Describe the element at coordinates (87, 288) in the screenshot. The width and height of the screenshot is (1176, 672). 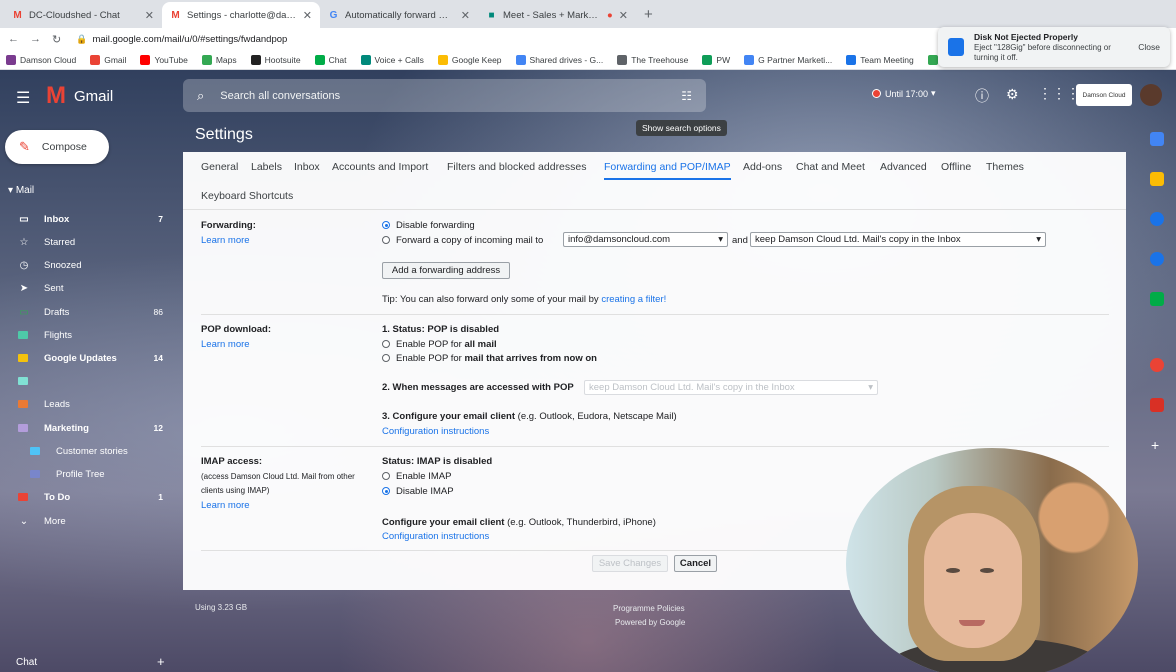
I see `nav-item: ➤ Sent` at that location.